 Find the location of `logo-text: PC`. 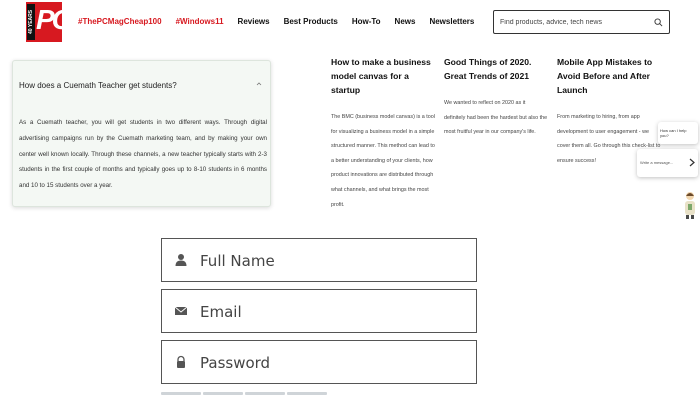

logo-text: PC is located at coordinates (54, 19).